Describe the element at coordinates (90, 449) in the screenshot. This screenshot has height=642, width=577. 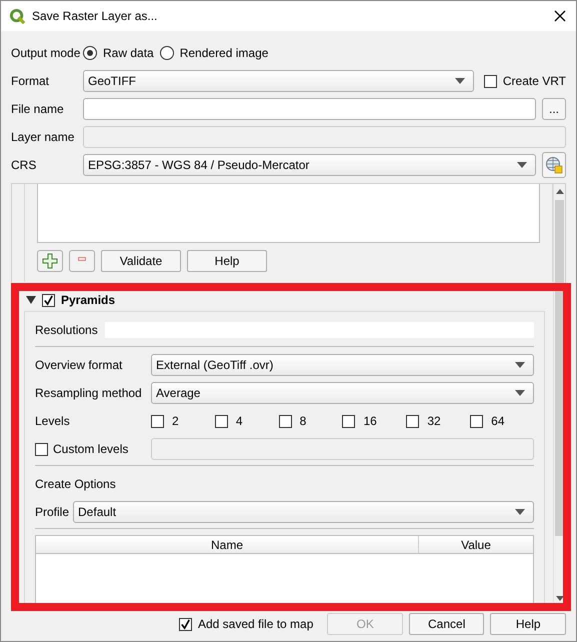
I see `checkbox-label: Custom levels` at that location.